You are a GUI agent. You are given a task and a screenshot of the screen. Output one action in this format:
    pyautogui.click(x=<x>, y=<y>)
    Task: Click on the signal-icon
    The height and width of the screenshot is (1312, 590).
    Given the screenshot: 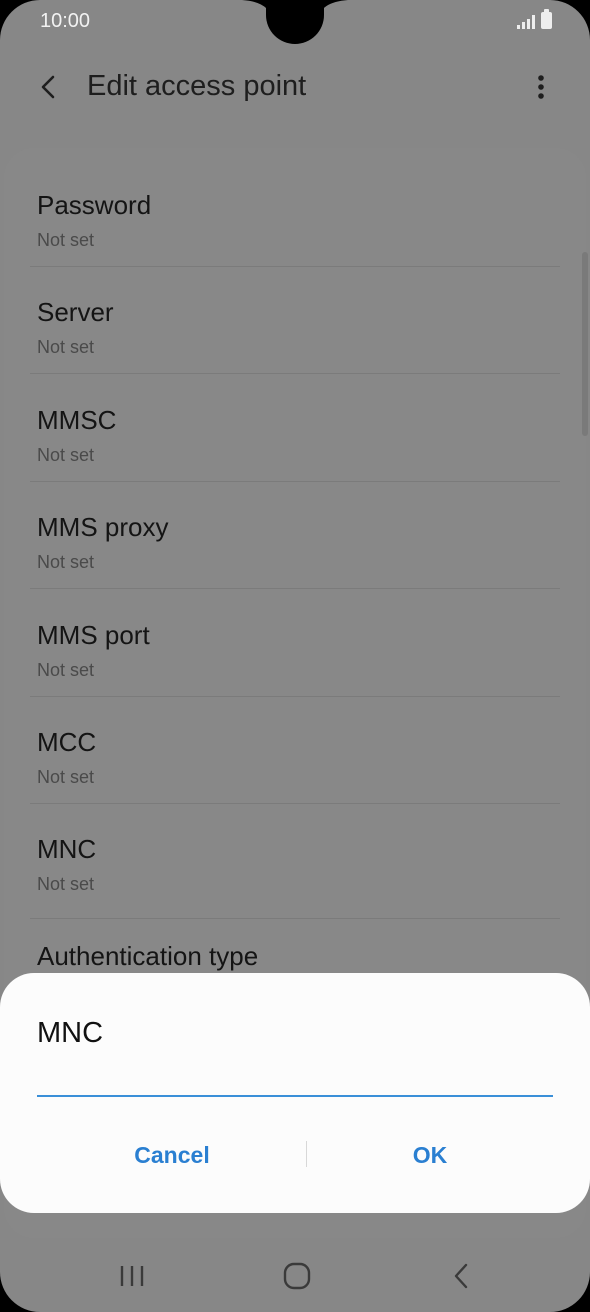 What is the action you would take?
    pyautogui.click(x=526, y=21)
    